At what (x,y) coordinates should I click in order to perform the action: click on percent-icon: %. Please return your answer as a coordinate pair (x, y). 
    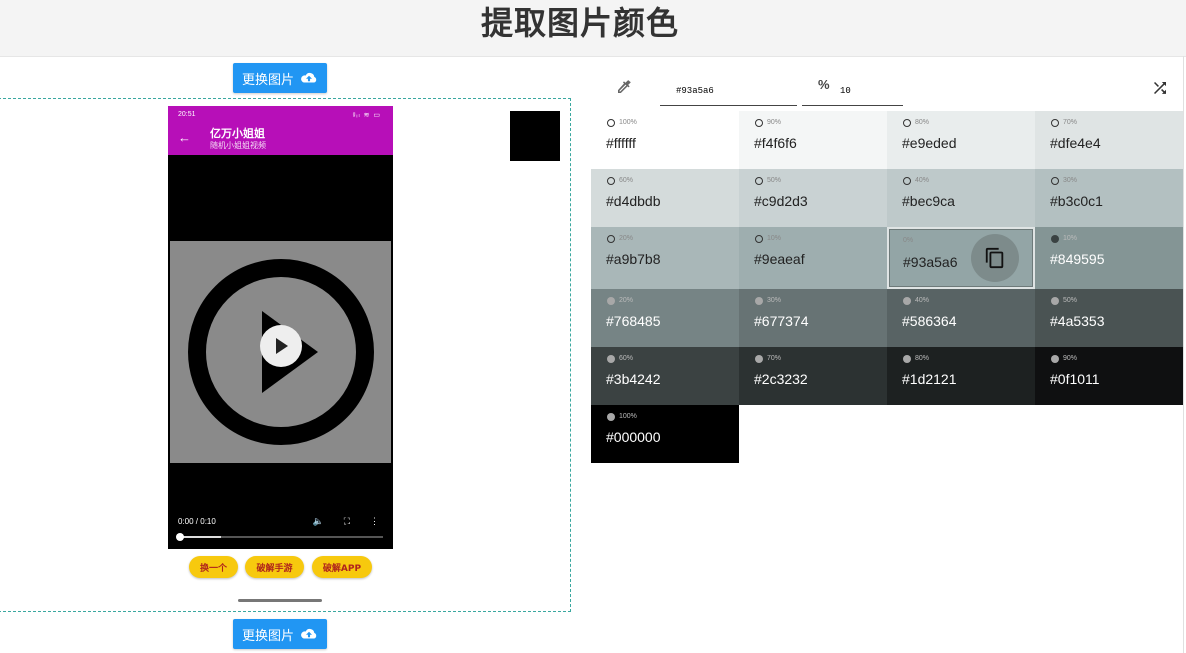
    Looking at the image, I should click on (824, 84).